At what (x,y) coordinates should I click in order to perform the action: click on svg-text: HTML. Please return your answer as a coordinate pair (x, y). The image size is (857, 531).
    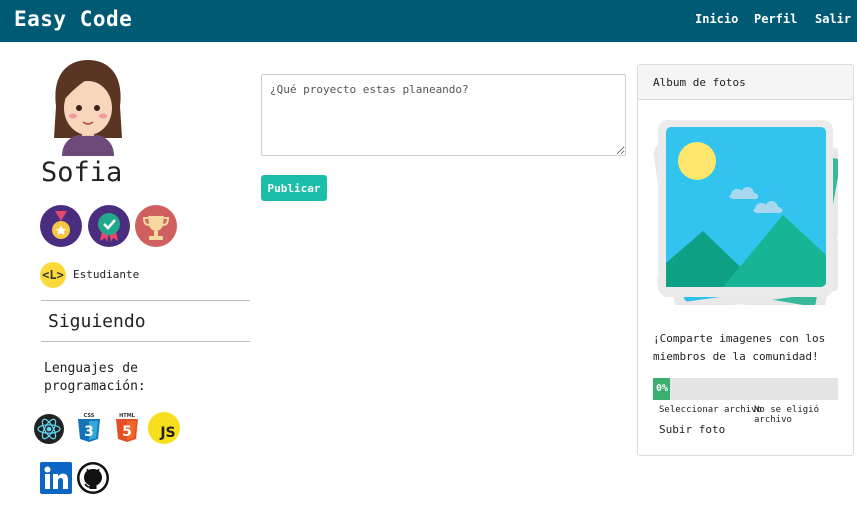
    Looking at the image, I should click on (127, 416).